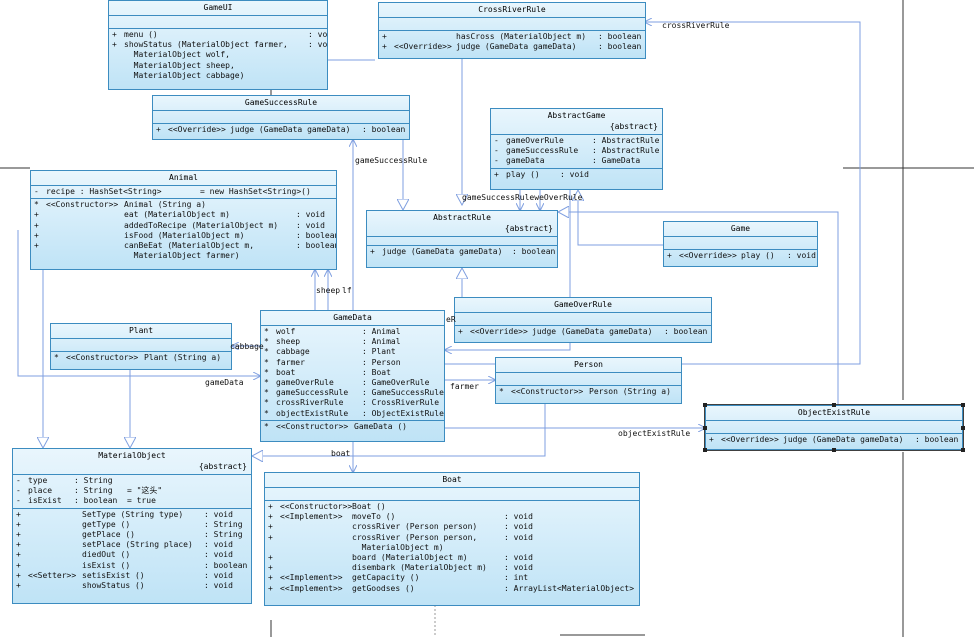  What do you see at coordinates (104, 191) in the screenshot?
I see `member-signature: recipe : HashSet<String>` at bounding box center [104, 191].